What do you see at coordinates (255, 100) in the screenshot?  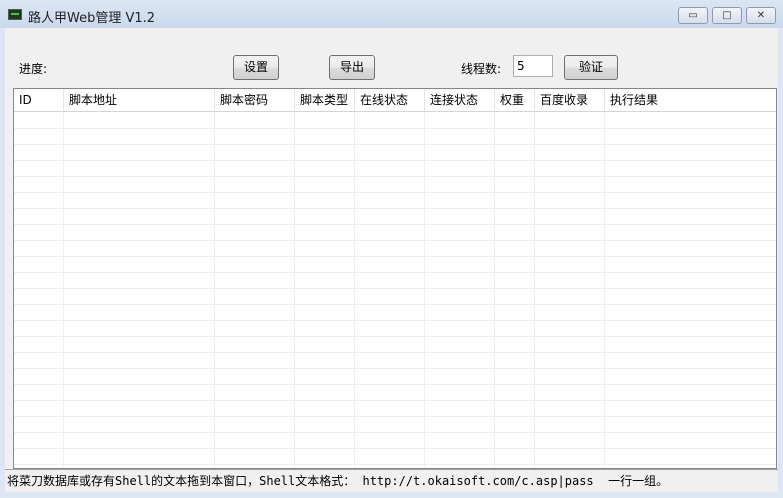 I see `column-header: 脚本密码` at bounding box center [255, 100].